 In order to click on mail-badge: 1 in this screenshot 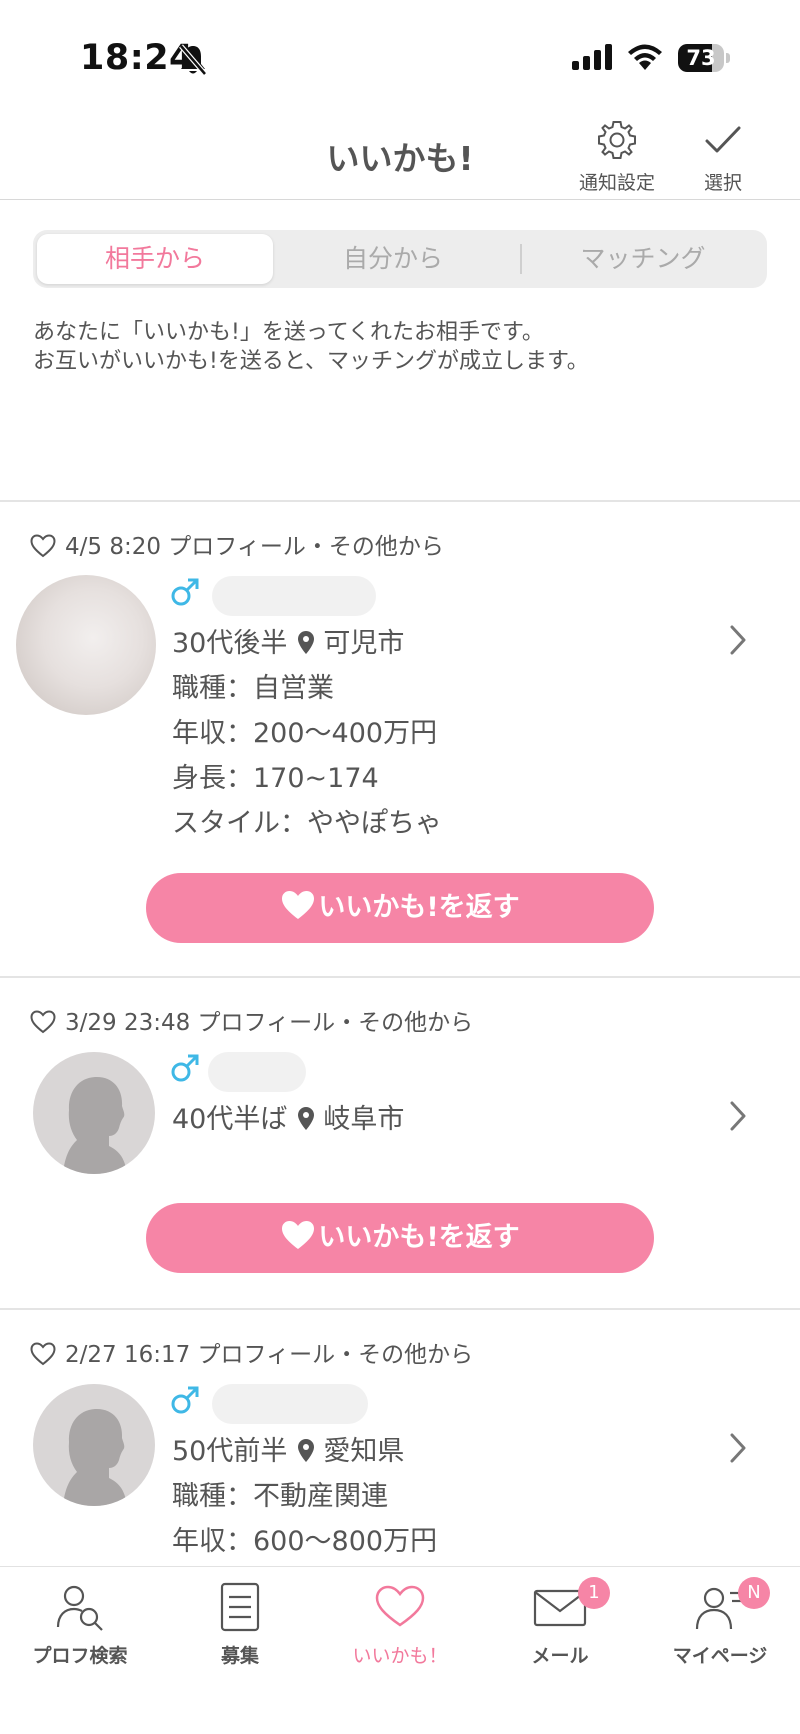, I will do `click(594, 1593)`.